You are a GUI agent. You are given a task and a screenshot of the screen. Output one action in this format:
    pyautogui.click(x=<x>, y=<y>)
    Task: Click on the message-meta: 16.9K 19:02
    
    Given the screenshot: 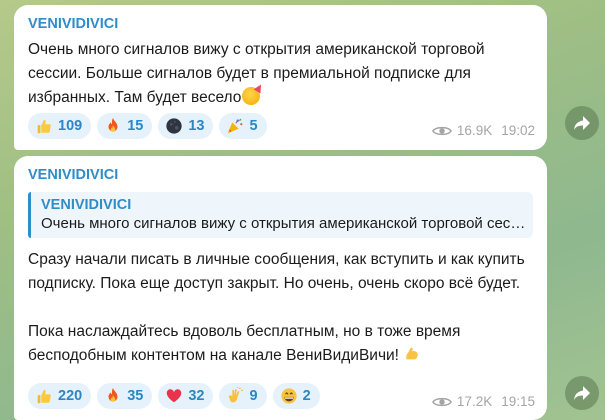 What is the action you would take?
    pyautogui.click(x=483, y=130)
    